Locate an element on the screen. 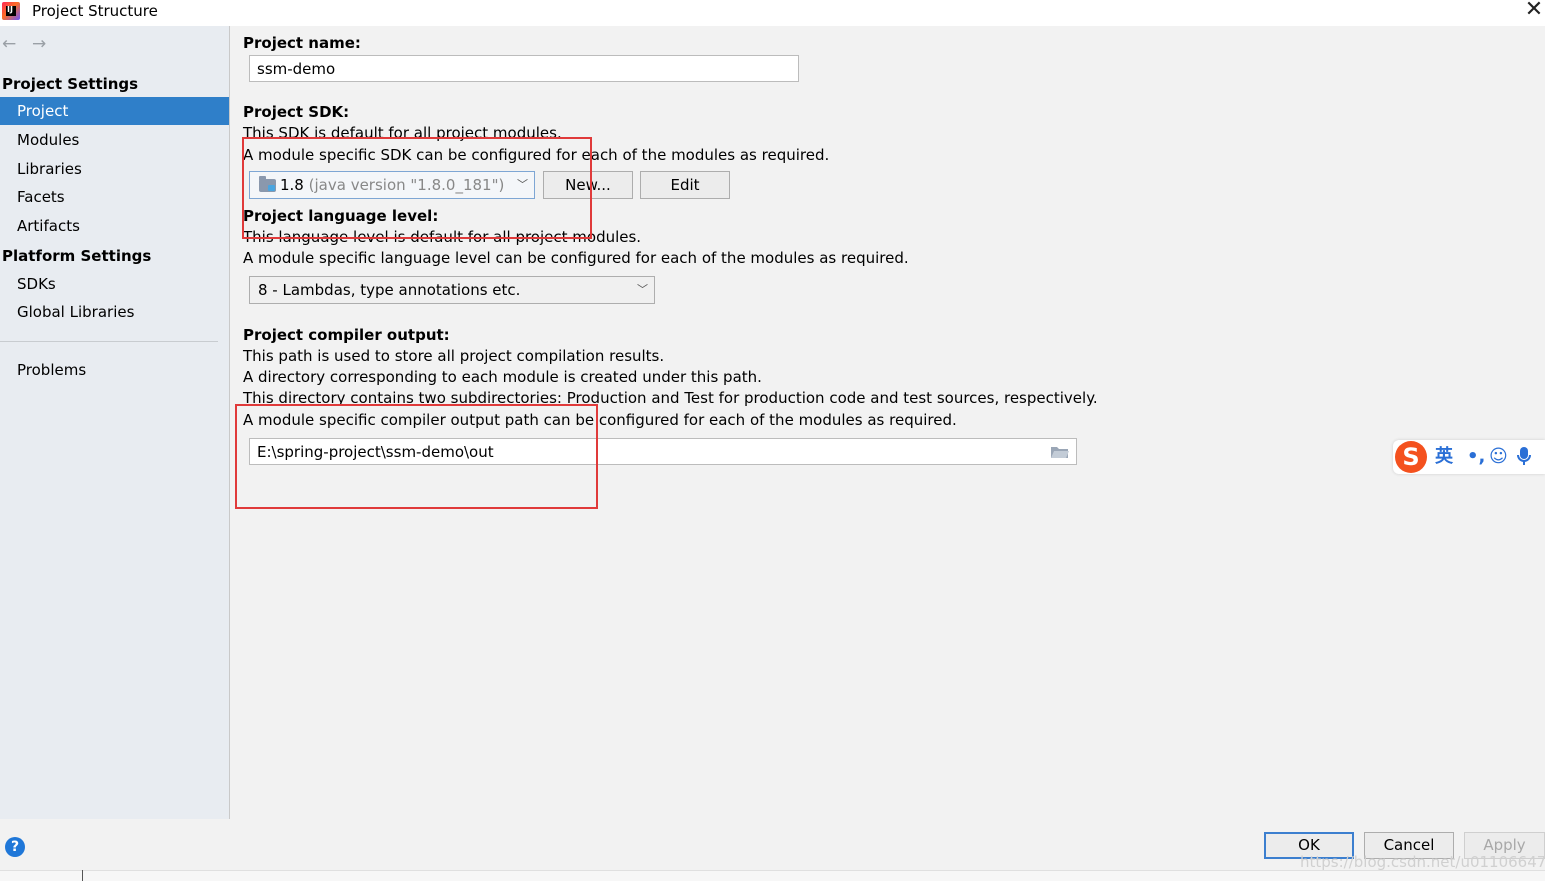  title-bar: IJ Project Structure ✕ is located at coordinates (772, 13).